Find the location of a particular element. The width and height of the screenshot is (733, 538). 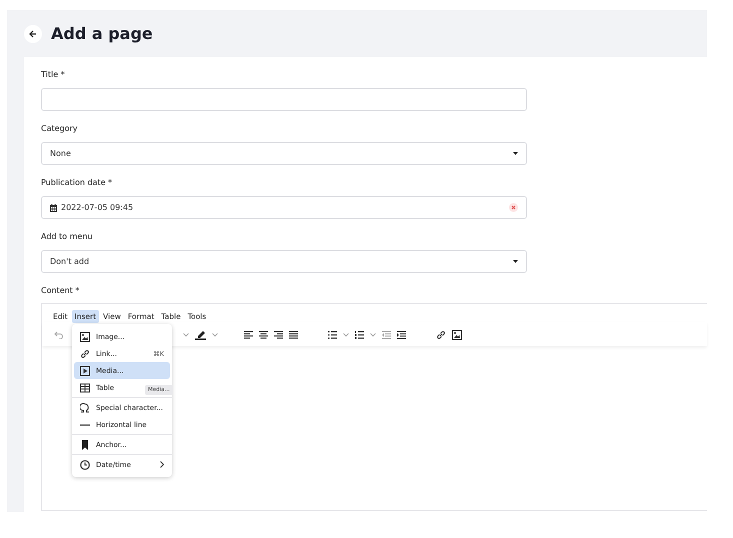

field-label: Add to menu is located at coordinates (67, 237).